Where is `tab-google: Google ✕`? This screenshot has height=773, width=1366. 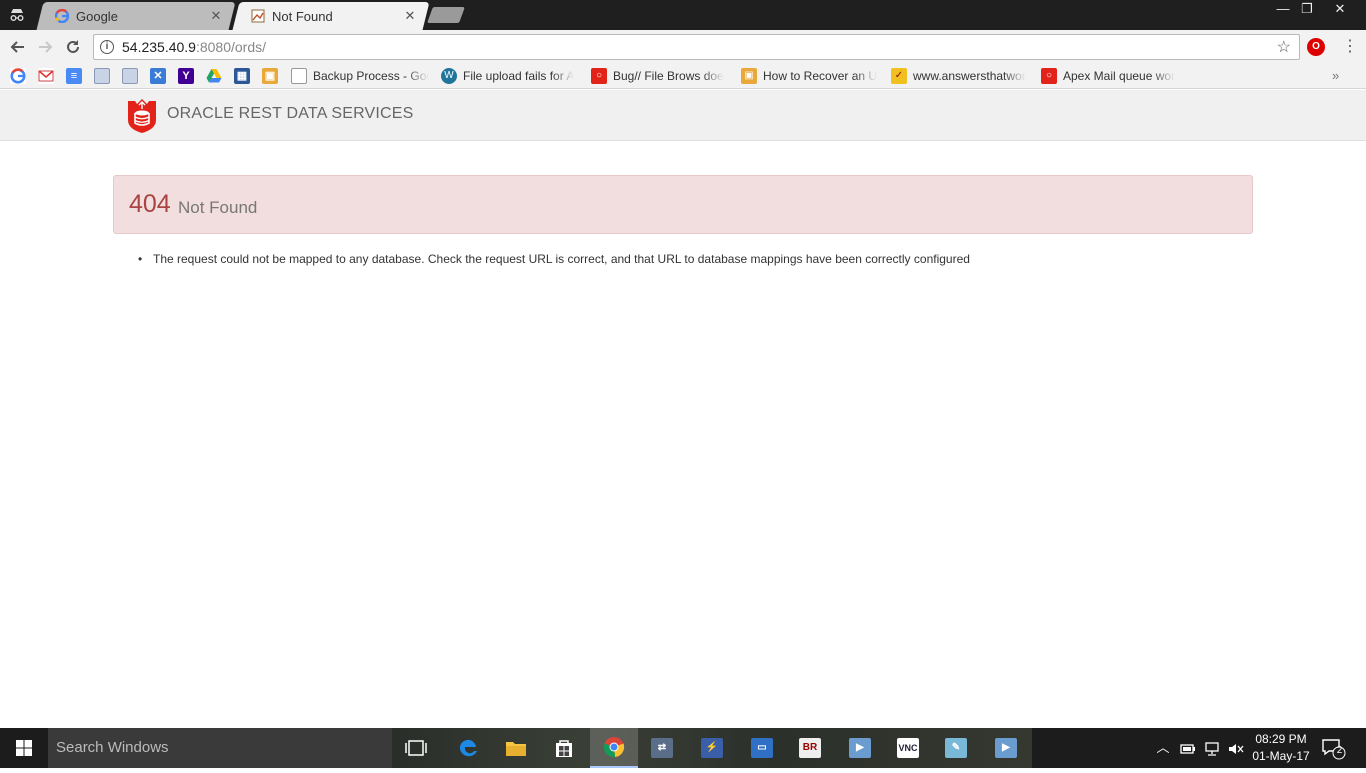 tab-google: Google ✕ is located at coordinates (136, 16).